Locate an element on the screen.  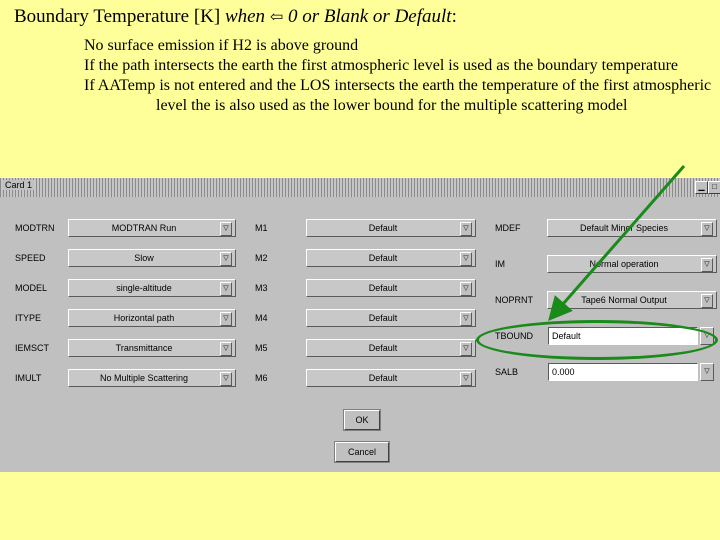
annotation-arrow is located at coordinates (617, 243).